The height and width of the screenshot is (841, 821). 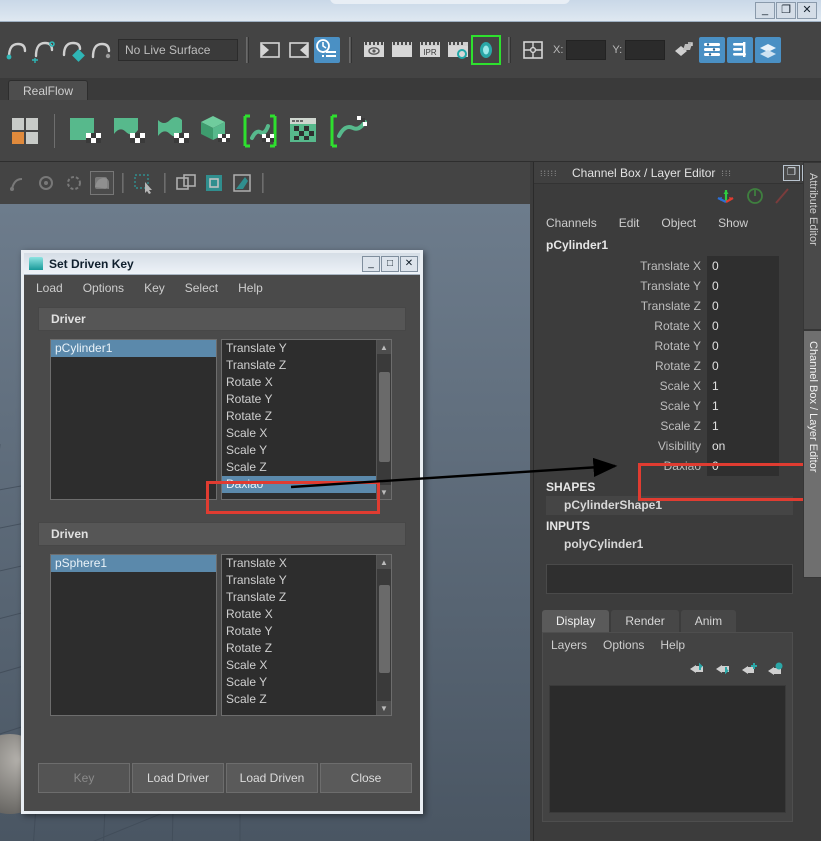 What do you see at coordinates (571, 223) in the screenshot?
I see `cb-menu-channels: Channels` at bounding box center [571, 223].